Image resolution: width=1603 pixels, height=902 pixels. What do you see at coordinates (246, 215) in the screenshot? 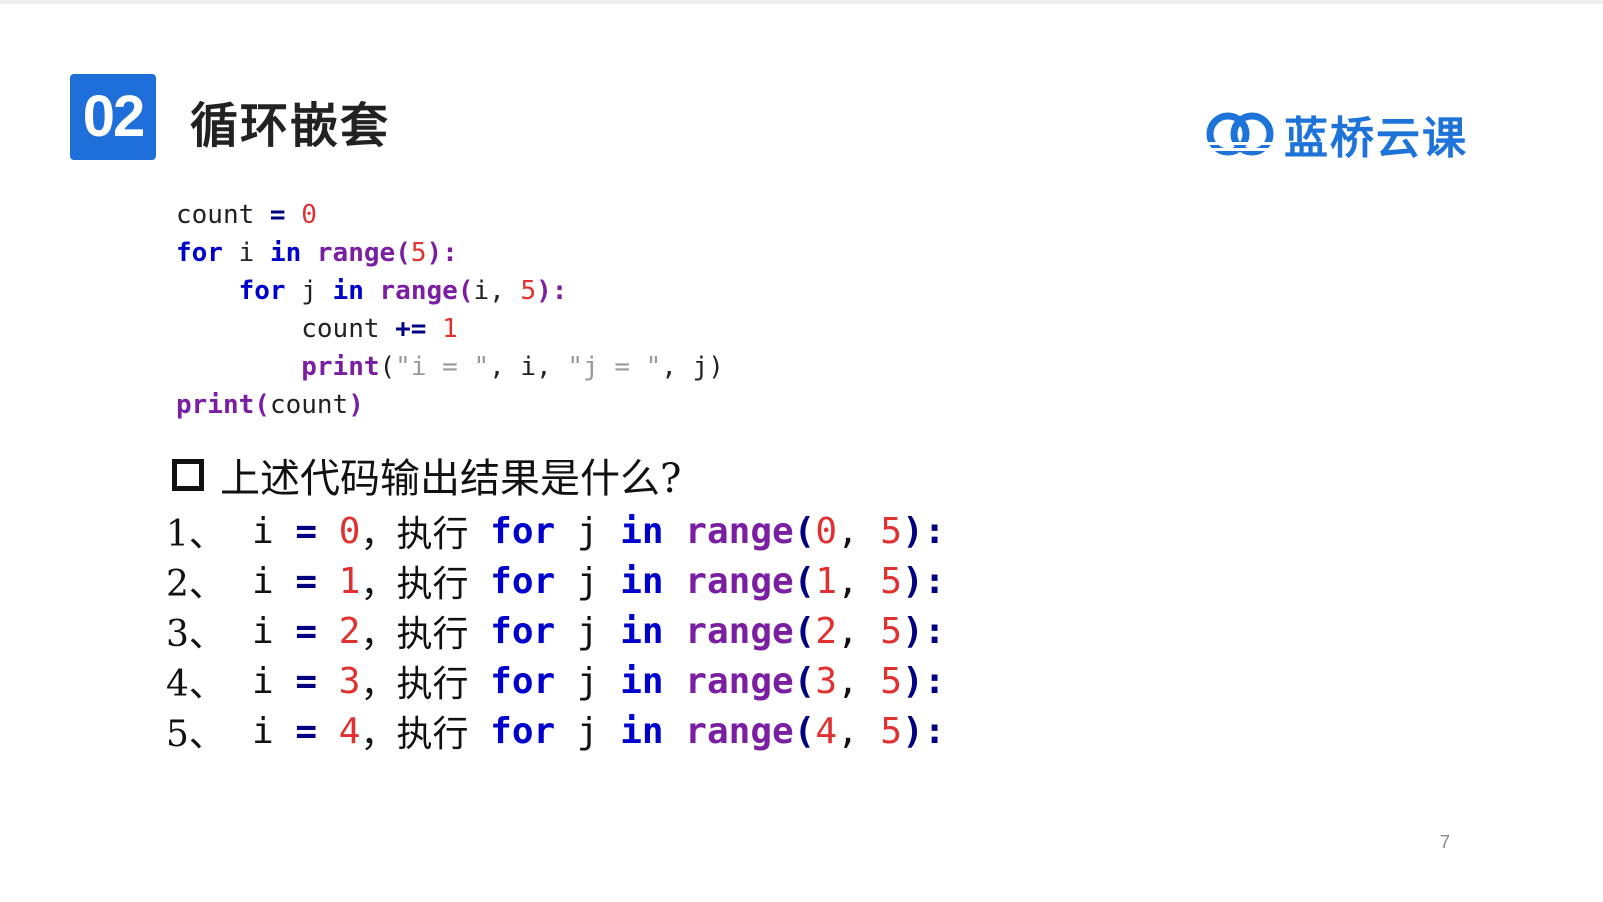
I see `code-line: count = 0` at bounding box center [246, 215].